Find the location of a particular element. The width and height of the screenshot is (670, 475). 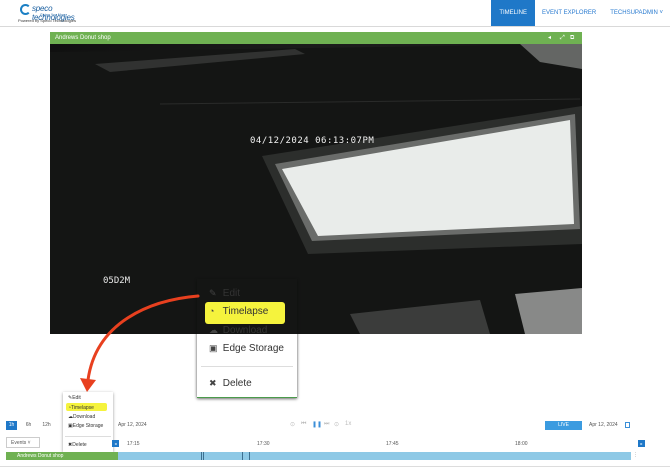

fullscreen-icon: ⤢ is located at coordinates (562, 38).